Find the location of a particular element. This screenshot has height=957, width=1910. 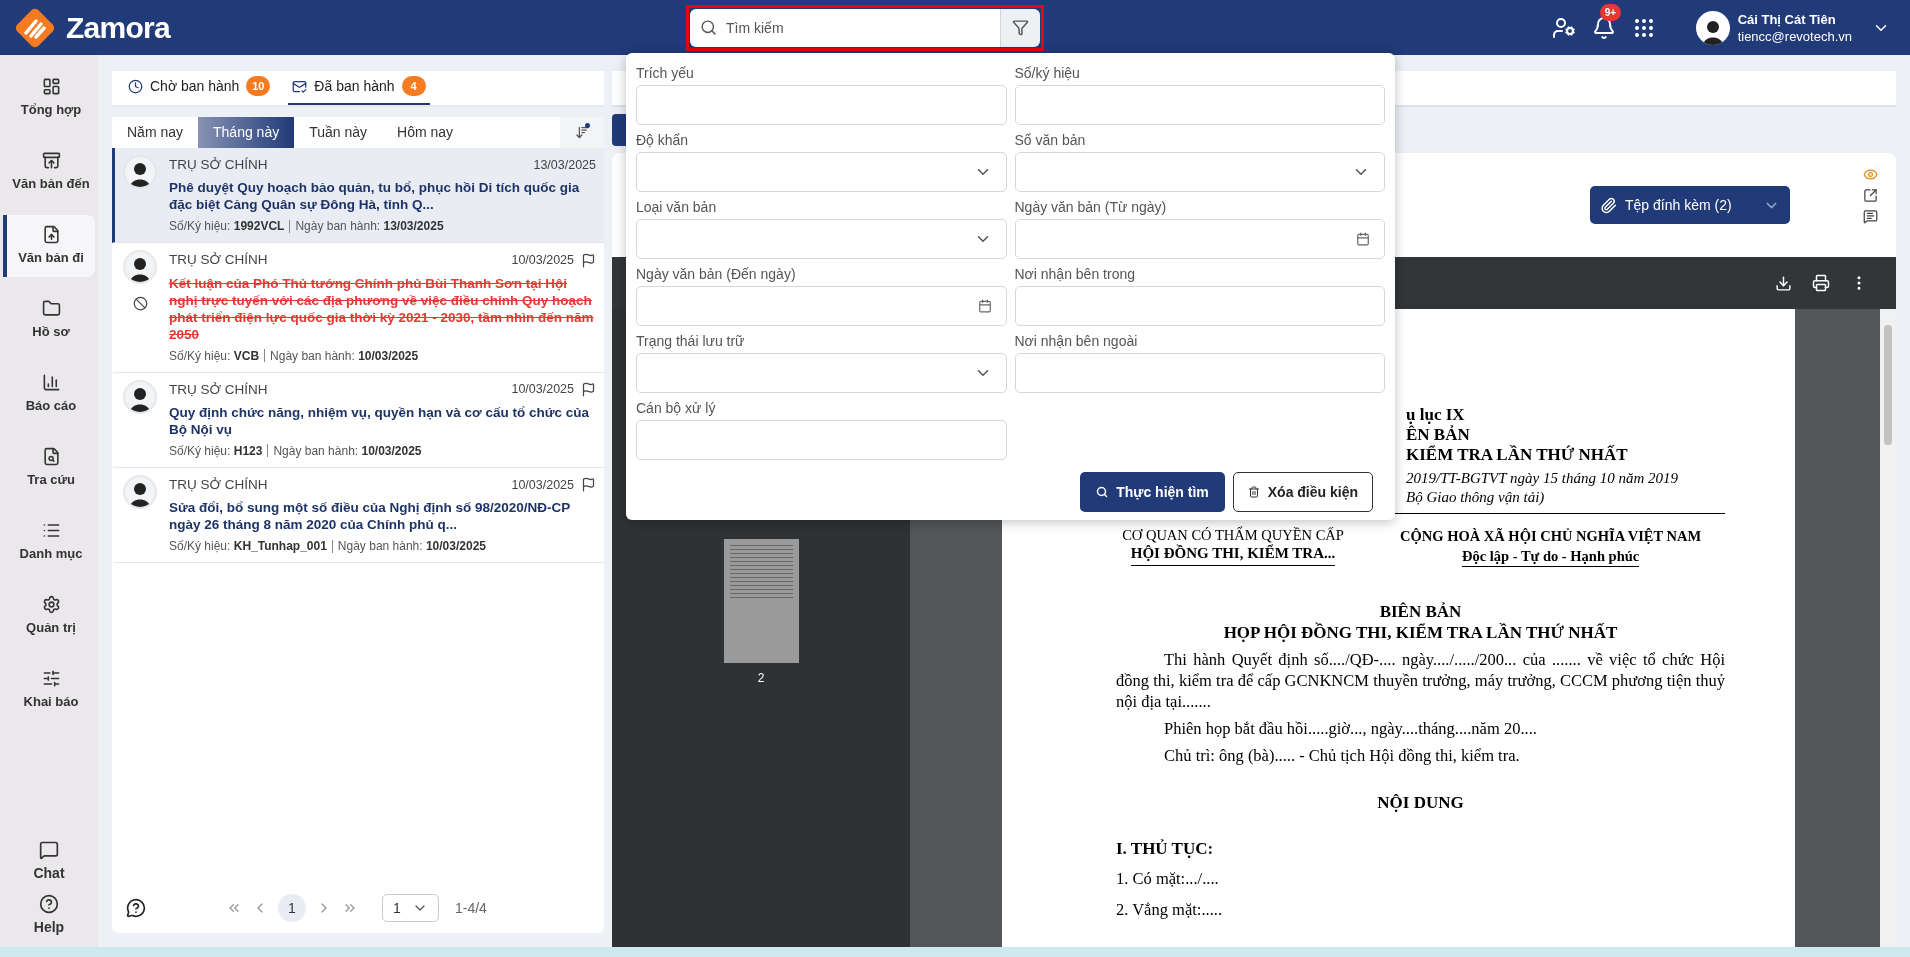

clear-button: Xóa điều kiện is located at coordinates (1302, 492).